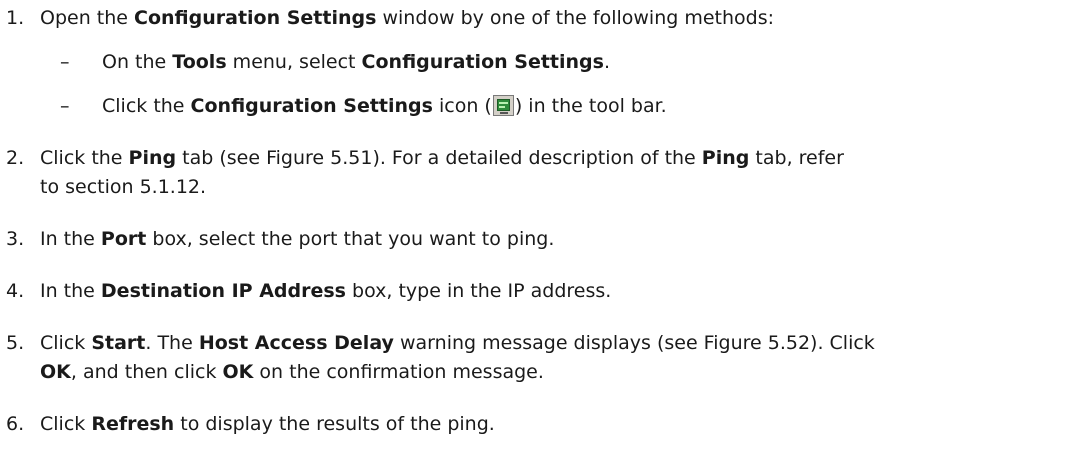 This screenshot has width=1087, height=467. I want to click on step-number: 1., so click(15, 18).